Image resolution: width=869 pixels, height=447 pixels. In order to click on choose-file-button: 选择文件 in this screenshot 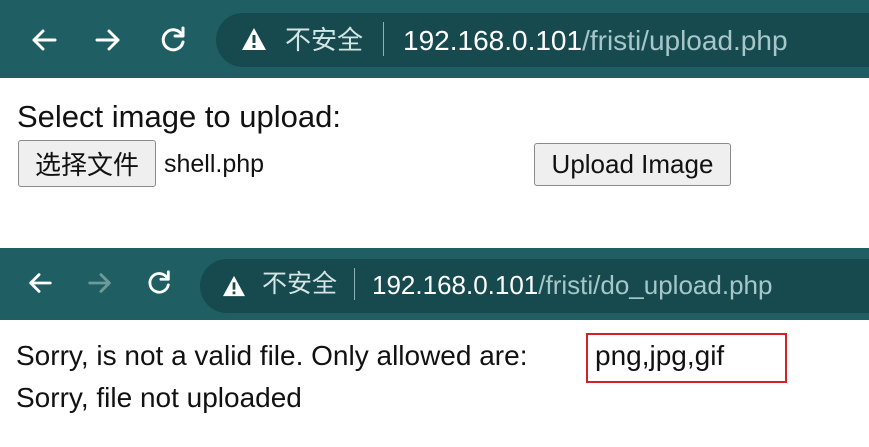, I will do `click(87, 163)`.